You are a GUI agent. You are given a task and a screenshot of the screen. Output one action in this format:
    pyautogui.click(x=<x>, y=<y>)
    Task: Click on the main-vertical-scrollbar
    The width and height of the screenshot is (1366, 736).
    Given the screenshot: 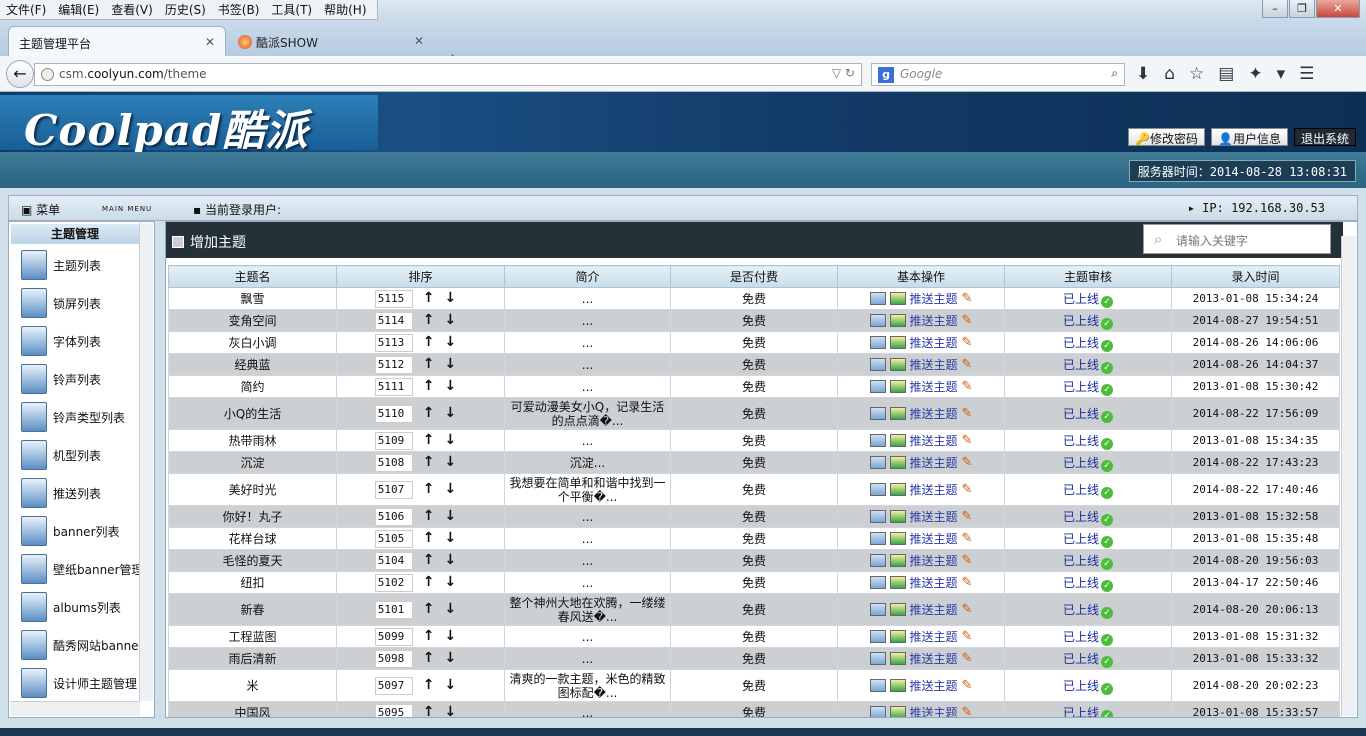 What is the action you would take?
    pyautogui.click(x=1348, y=476)
    